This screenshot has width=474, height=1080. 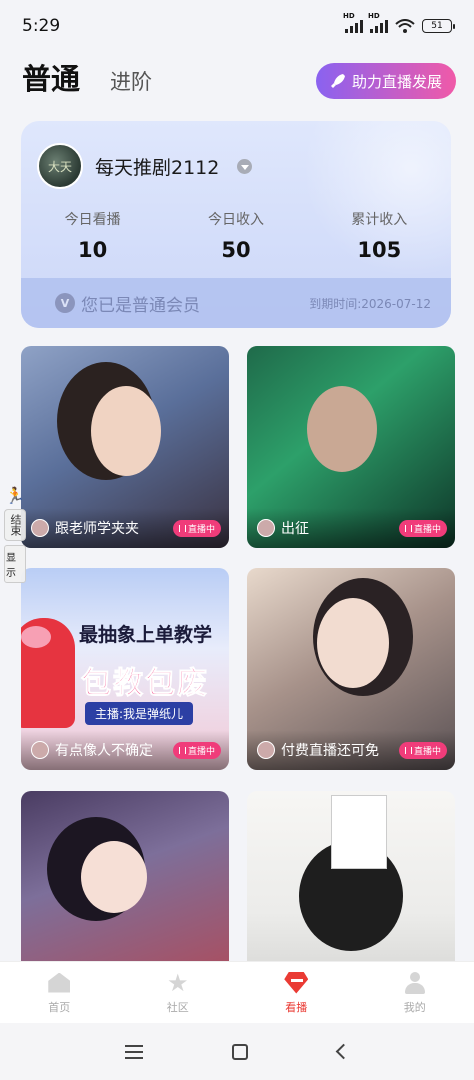 What do you see at coordinates (296, 982) in the screenshot?
I see `gem-icon` at bounding box center [296, 982].